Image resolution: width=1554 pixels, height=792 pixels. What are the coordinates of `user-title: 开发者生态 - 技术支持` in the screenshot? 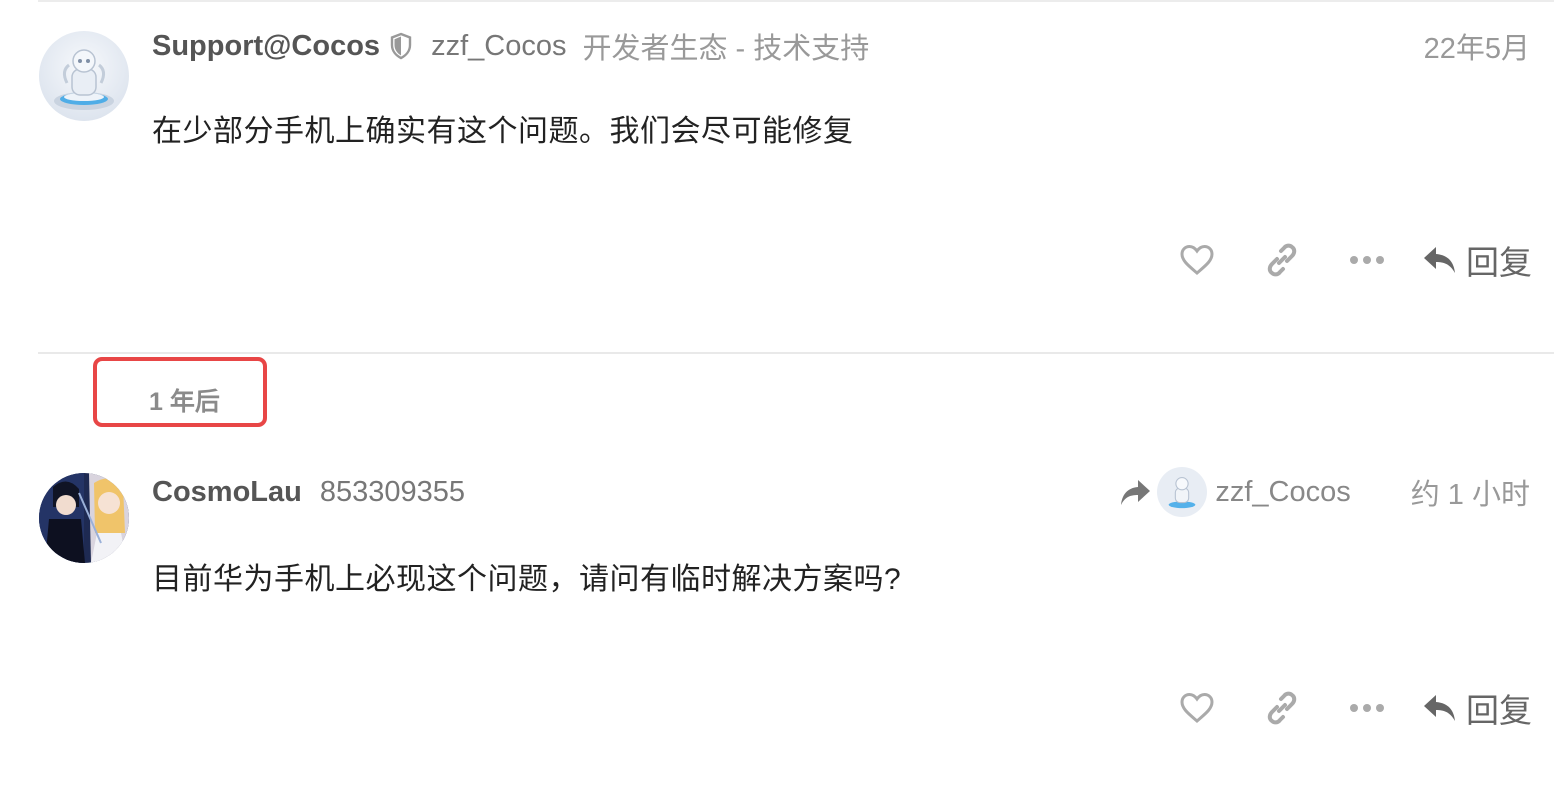 It's located at (726, 49).